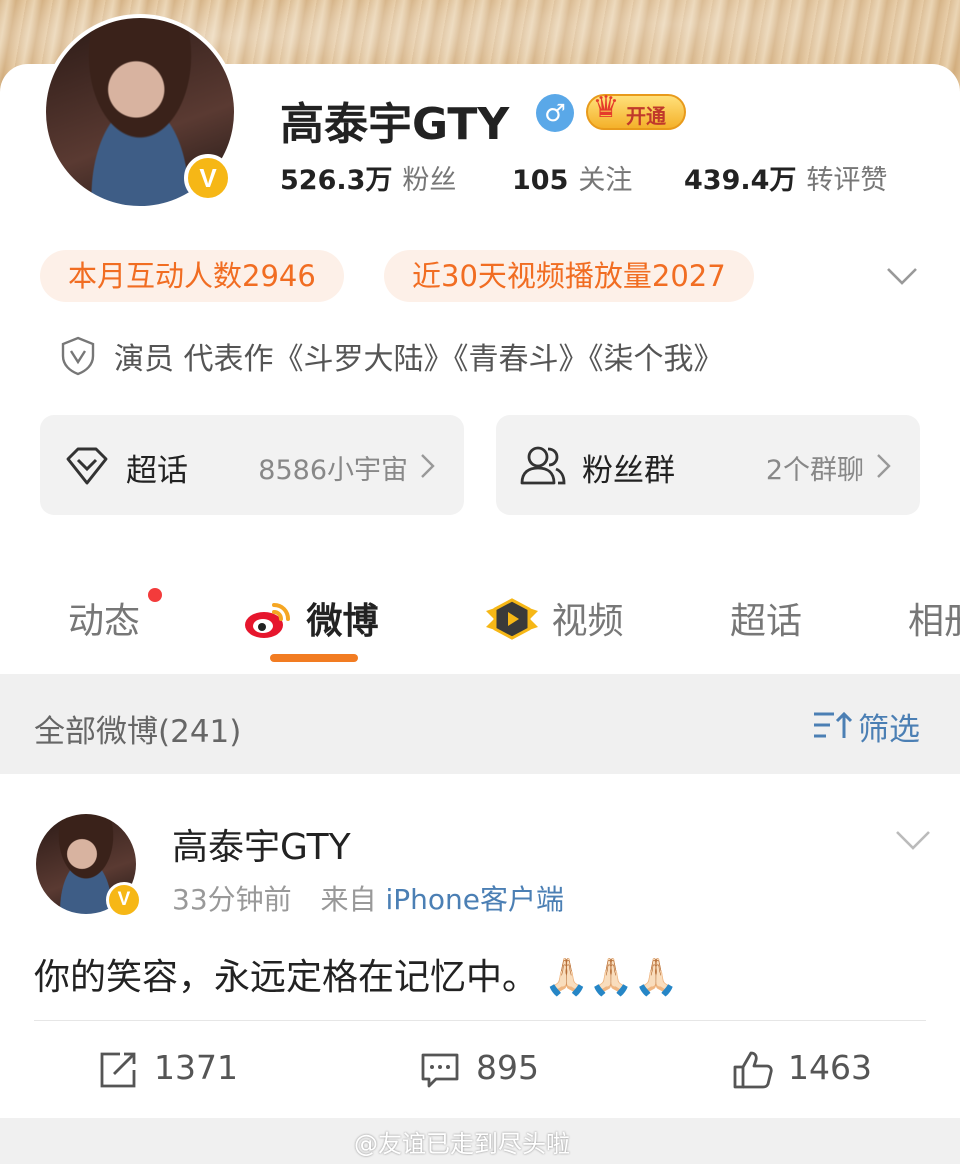  Describe the element at coordinates (569, 276) in the screenshot. I see `pill-video-plays: 近30天视频播放量2027` at that location.